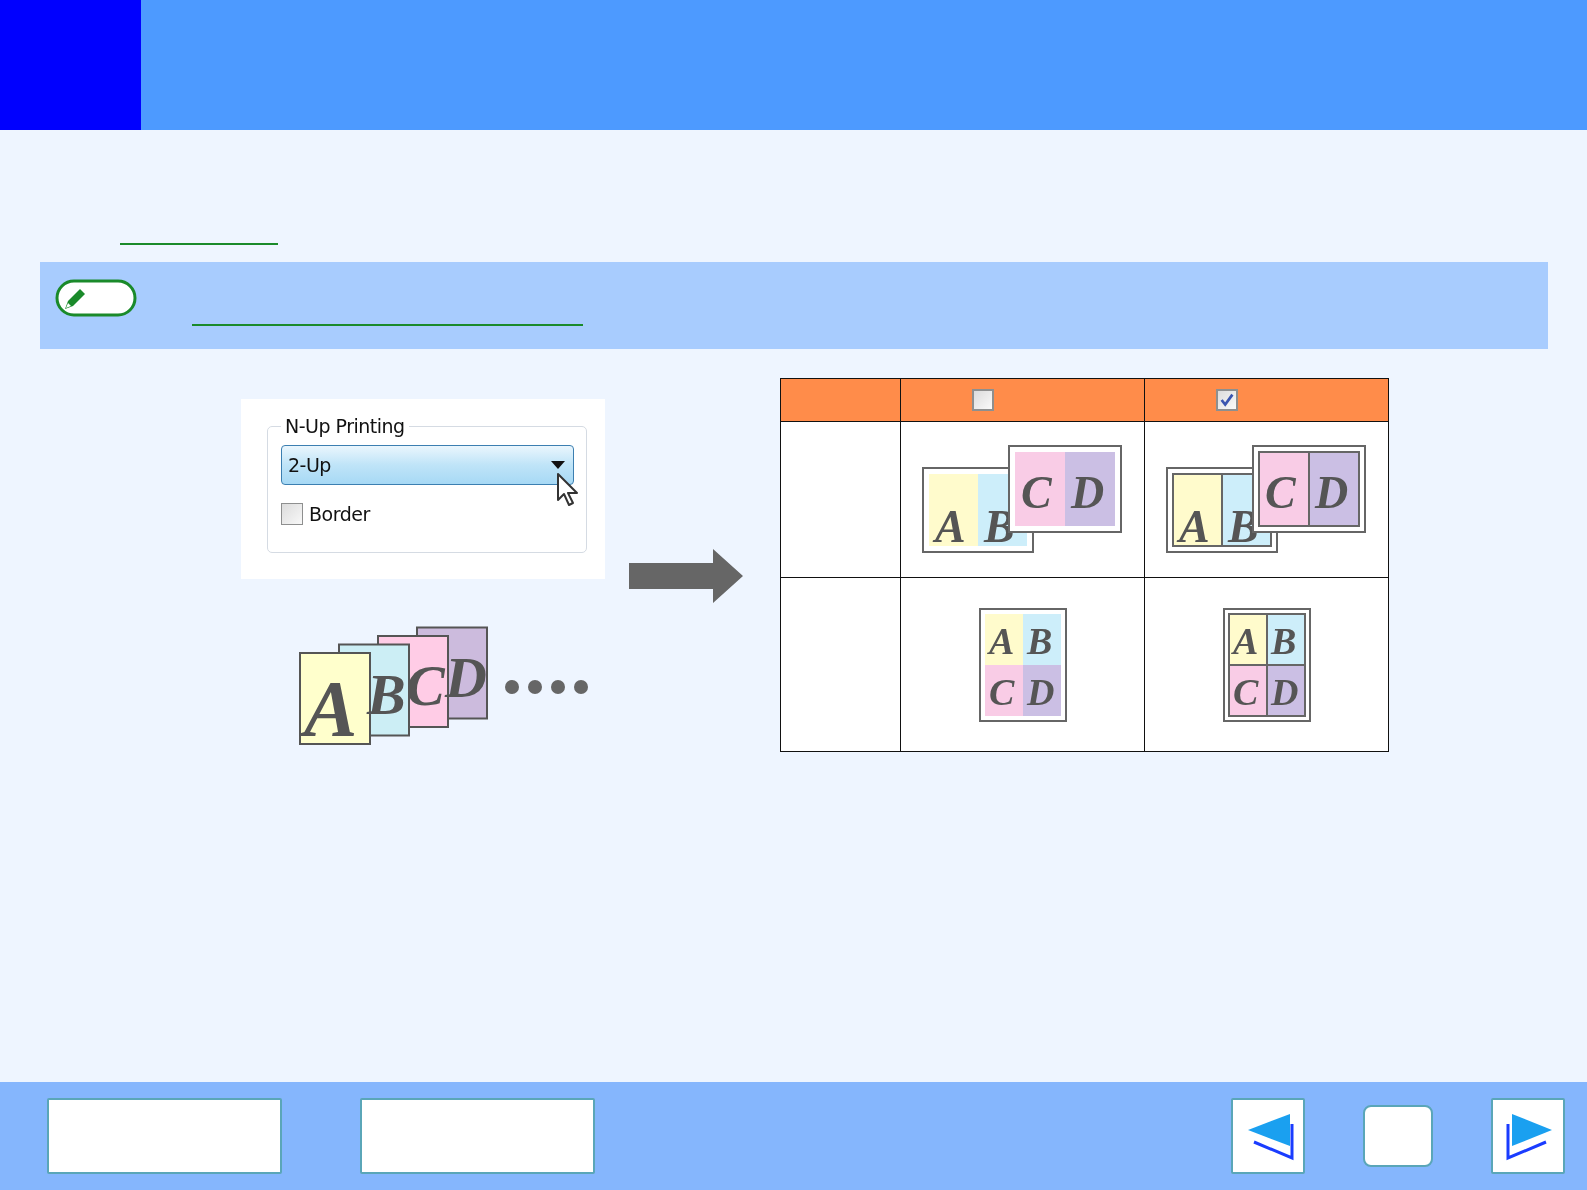 This screenshot has width=1587, height=1190. What do you see at coordinates (1398, 1136) in the screenshot?
I see `home-button` at bounding box center [1398, 1136].